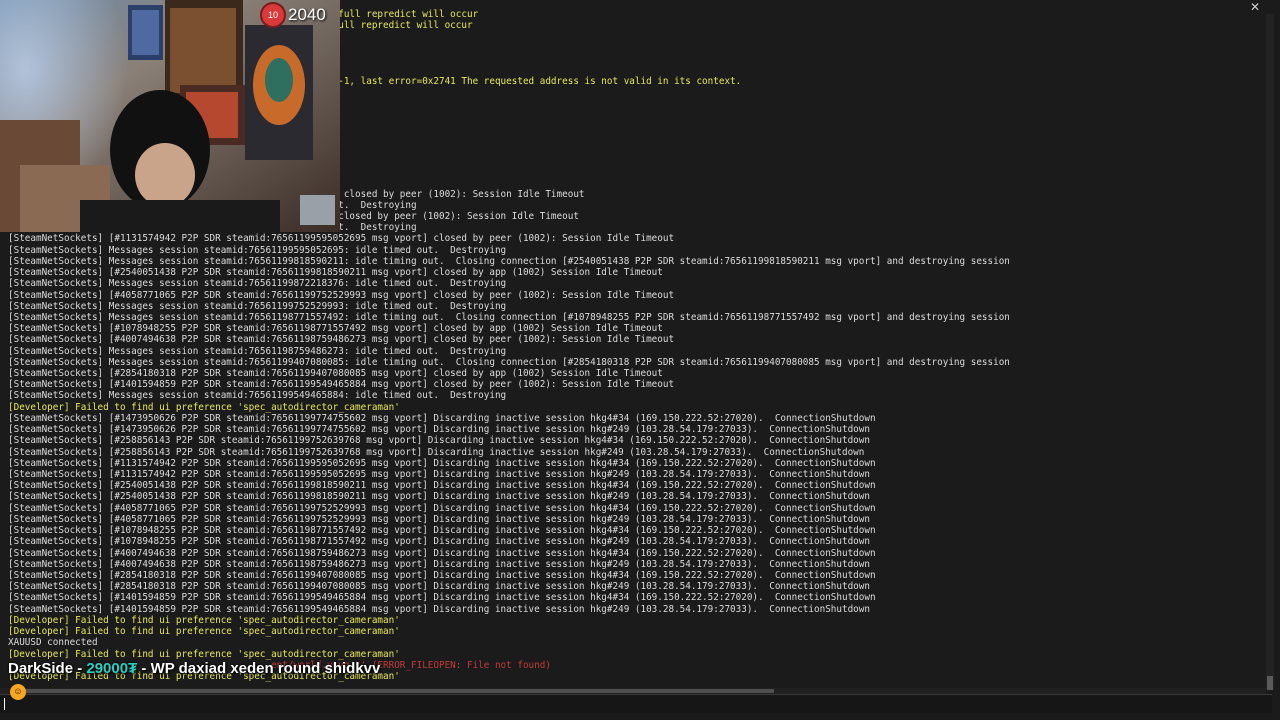 The width and height of the screenshot is (1280, 720). I want to click on console-input-bar, so click(636, 703).